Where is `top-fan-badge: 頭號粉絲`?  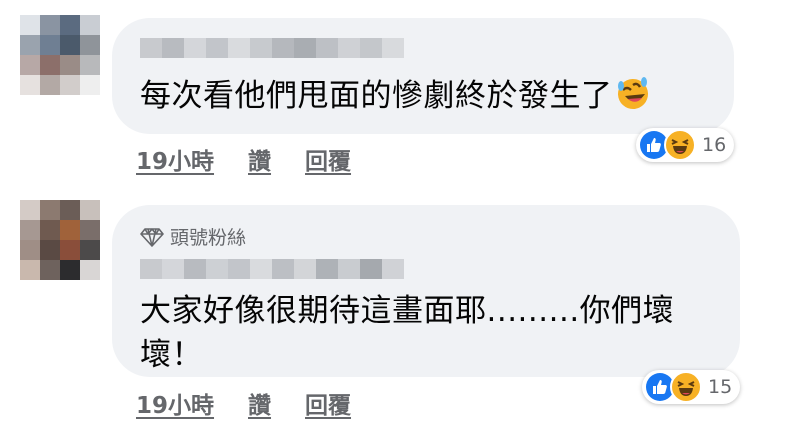
top-fan-badge: 頭號粉絲 is located at coordinates (193, 236).